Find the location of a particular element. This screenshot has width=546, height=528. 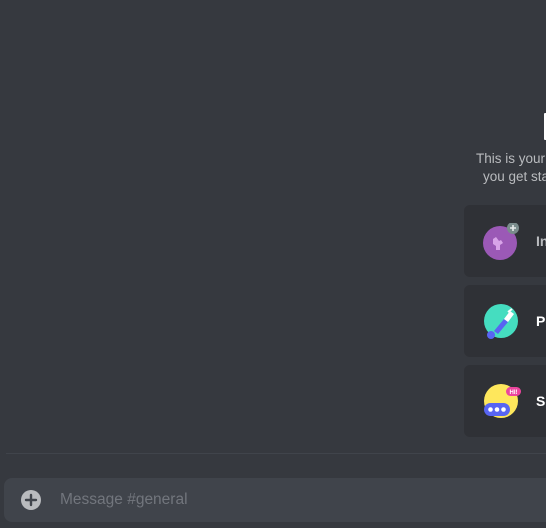

attach-button is located at coordinates (31, 500).